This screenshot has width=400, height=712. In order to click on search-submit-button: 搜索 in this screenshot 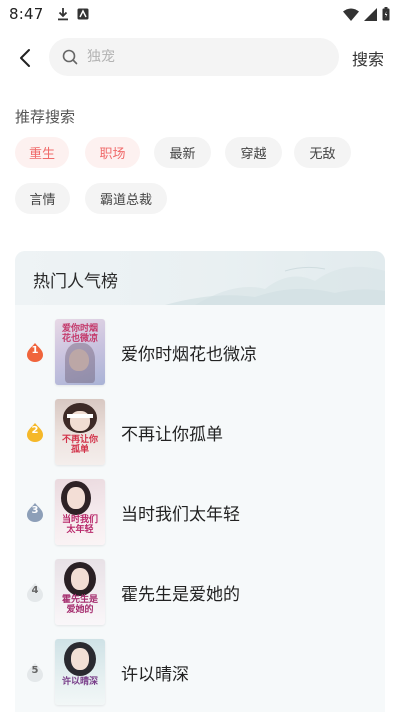, I will do `click(368, 58)`.